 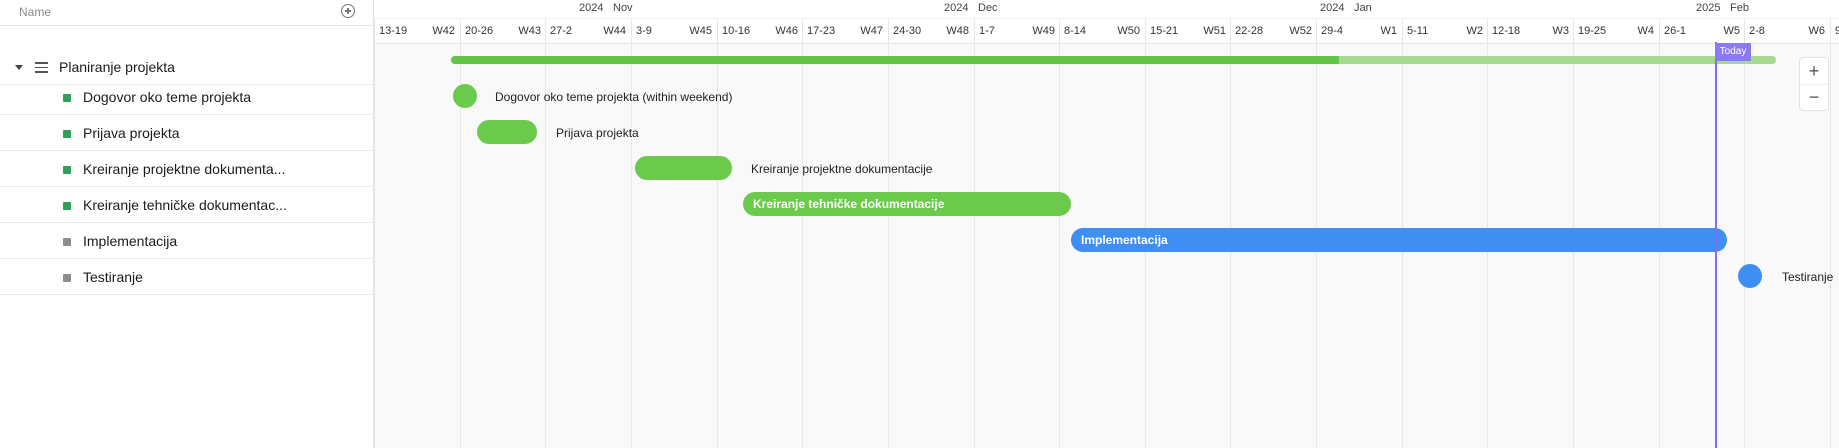 I want to click on task-label: Testiranje, so click(x=113, y=277).